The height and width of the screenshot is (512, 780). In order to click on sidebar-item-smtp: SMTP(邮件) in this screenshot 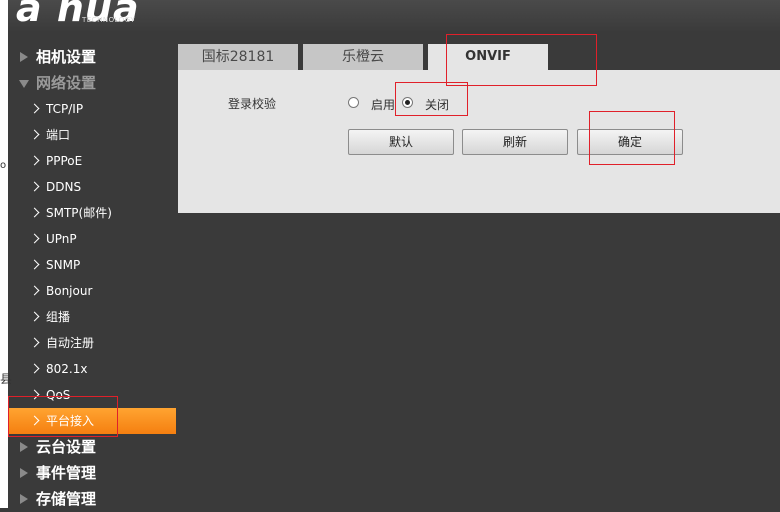, I will do `click(93, 213)`.